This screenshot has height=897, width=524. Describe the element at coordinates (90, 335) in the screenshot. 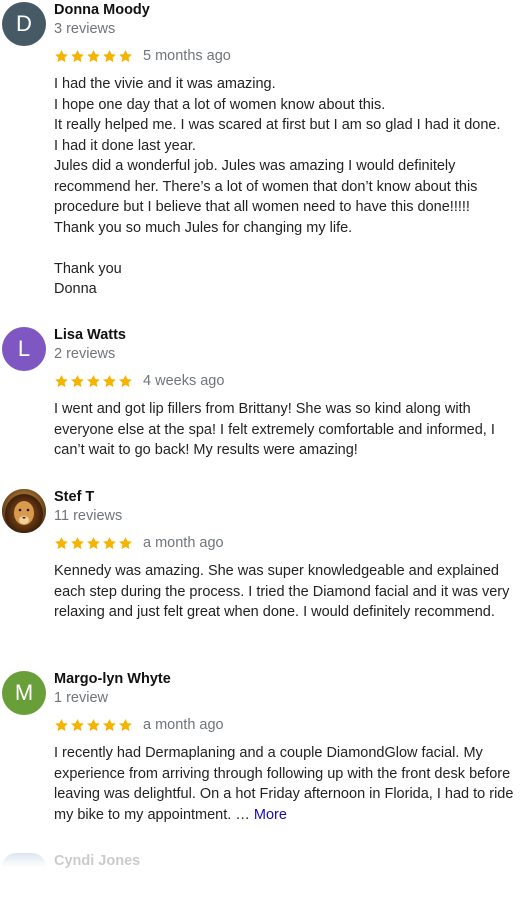

I see `reviewer-name: Lisa Watts` at that location.